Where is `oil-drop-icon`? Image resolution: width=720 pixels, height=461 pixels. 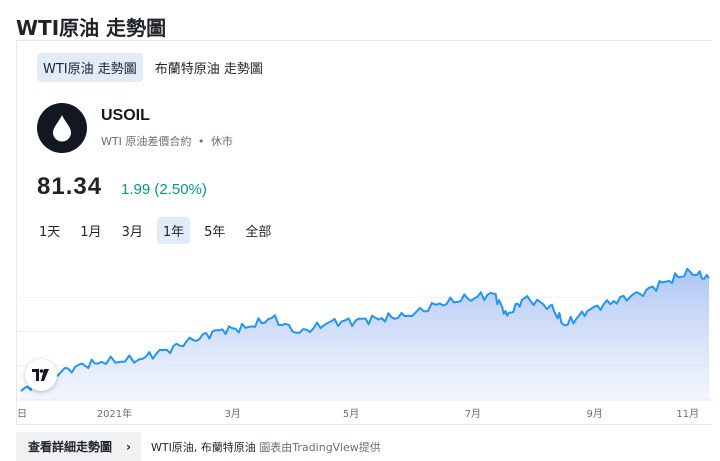 oil-drop-icon is located at coordinates (62, 128).